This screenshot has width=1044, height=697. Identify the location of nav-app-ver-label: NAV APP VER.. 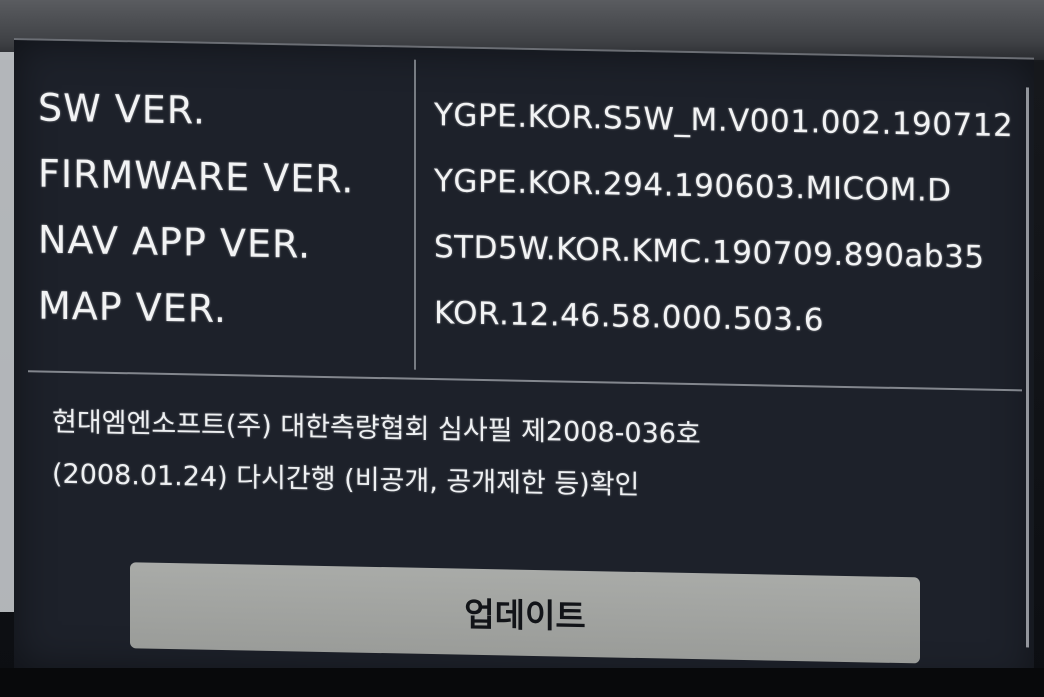
(175, 242).